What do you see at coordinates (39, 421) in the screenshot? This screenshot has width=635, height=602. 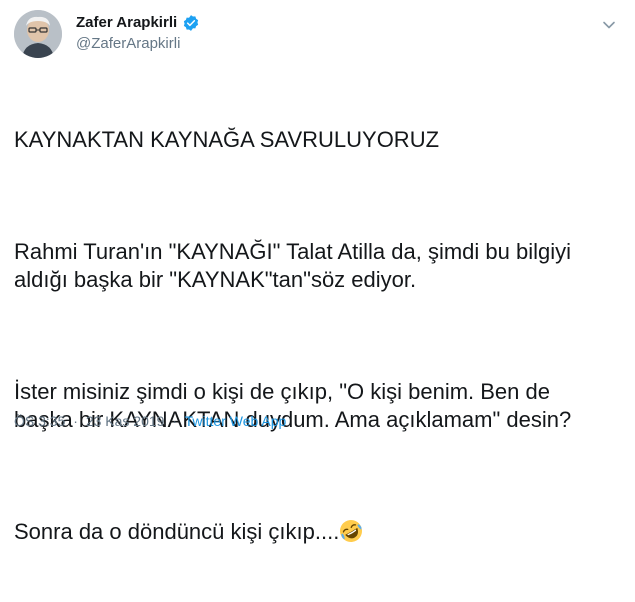 I see `tweet-time: ÖS 3:35` at bounding box center [39, 421].